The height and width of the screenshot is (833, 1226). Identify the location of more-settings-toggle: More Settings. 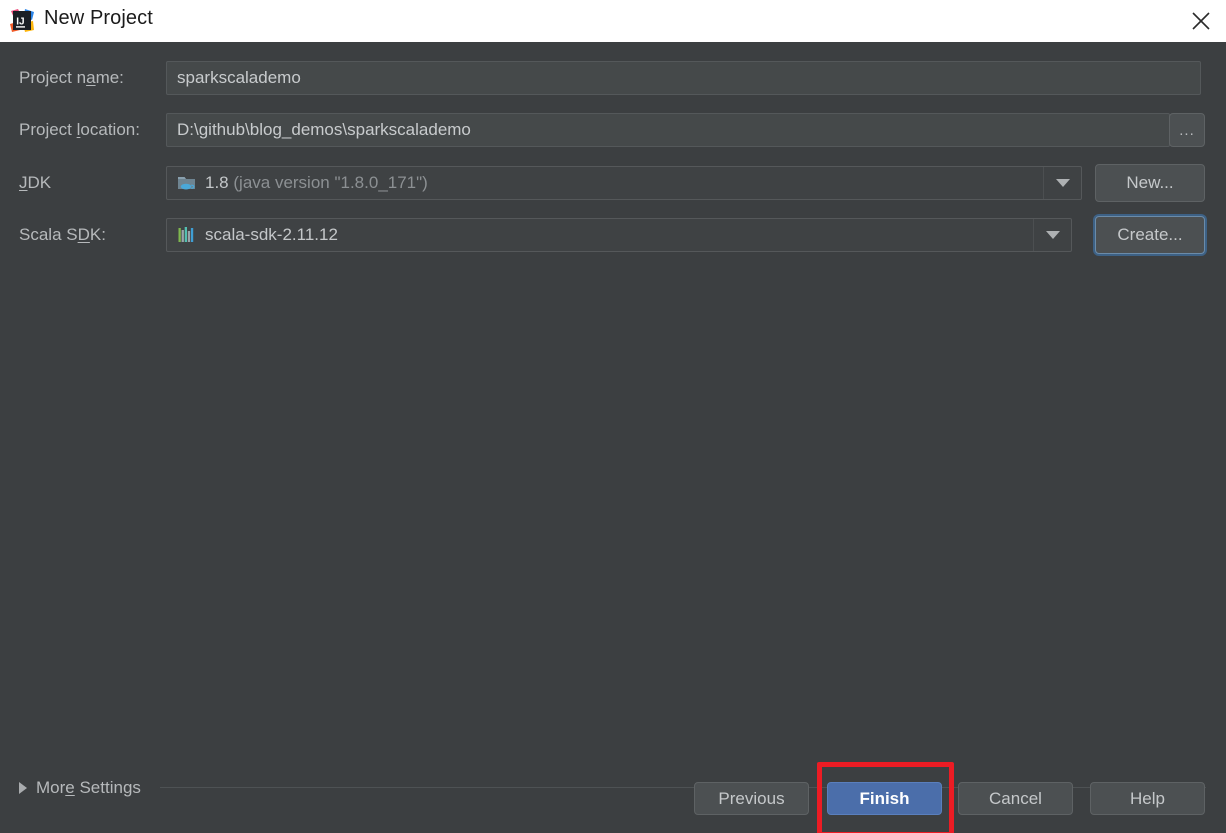
(80, 788).